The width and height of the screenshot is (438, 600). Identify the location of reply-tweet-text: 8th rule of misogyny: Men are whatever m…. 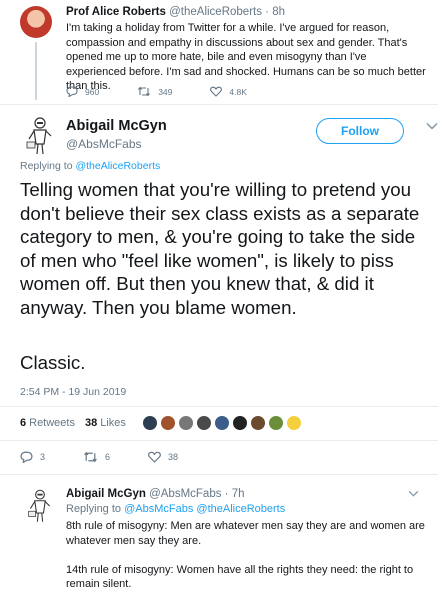
(247, 559).